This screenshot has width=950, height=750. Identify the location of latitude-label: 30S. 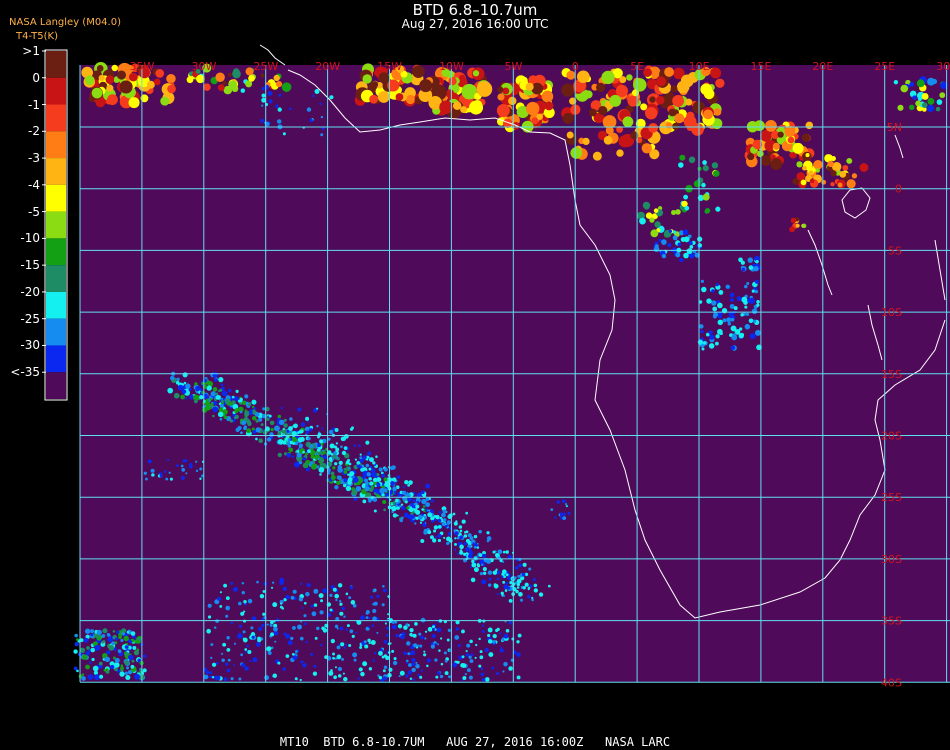
(891, 559).